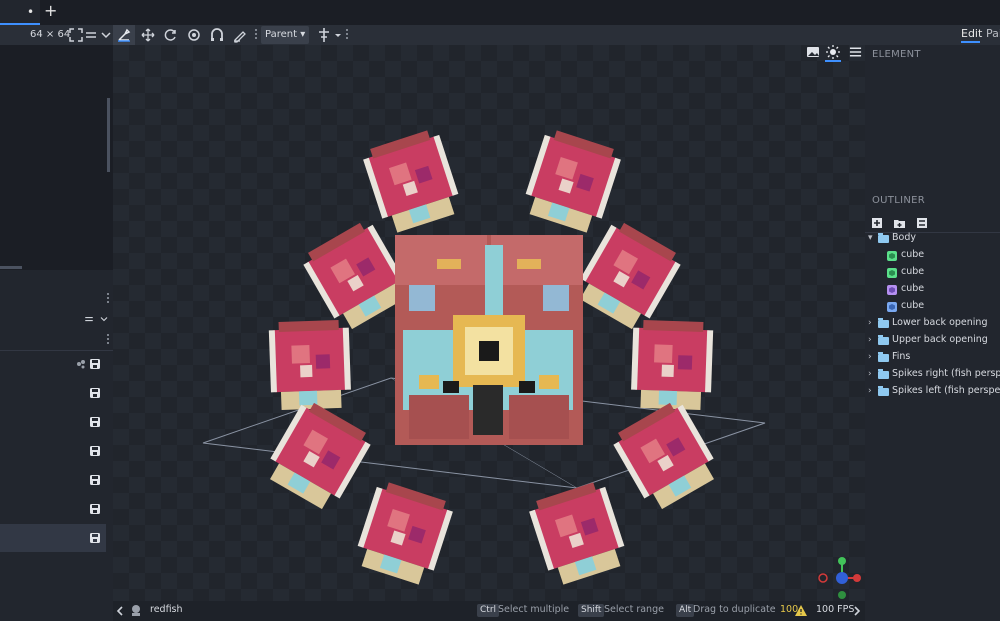  I want to click on toolbar-overflow-icon, so click(255, 35).